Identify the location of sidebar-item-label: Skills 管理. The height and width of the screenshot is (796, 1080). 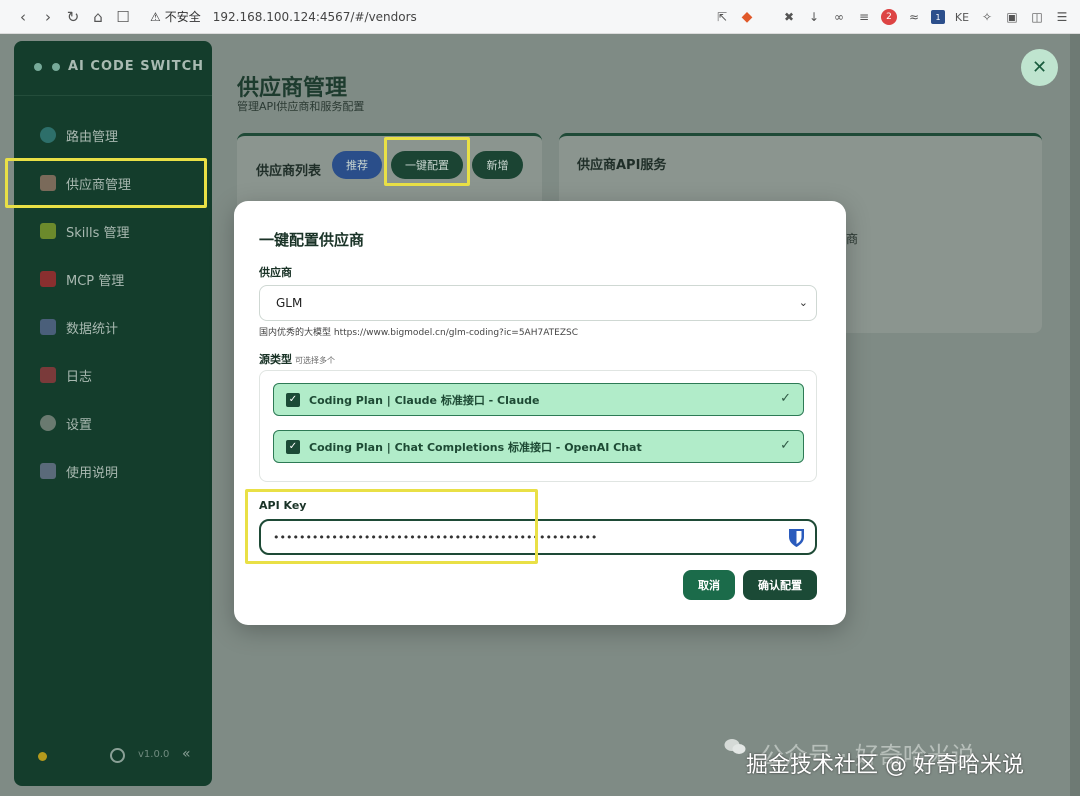
(98, 233).